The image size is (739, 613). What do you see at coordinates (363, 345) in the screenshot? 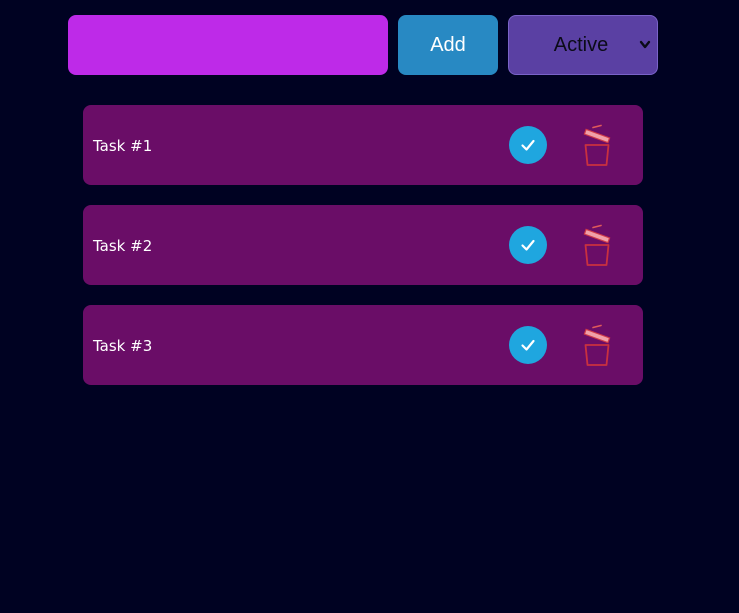
I see `task-item: Task #3` at bounding box center [363, 345].